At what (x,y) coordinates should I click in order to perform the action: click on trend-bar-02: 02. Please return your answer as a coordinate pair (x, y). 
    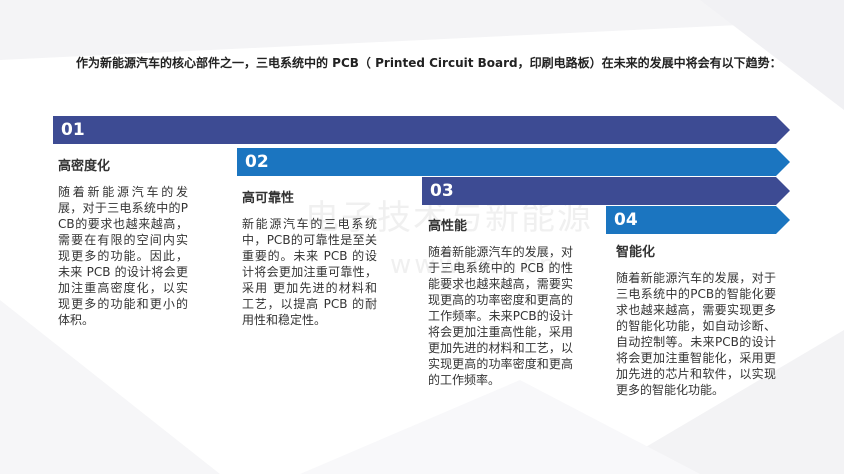
    Looking at the image, I should click on (513, 162).